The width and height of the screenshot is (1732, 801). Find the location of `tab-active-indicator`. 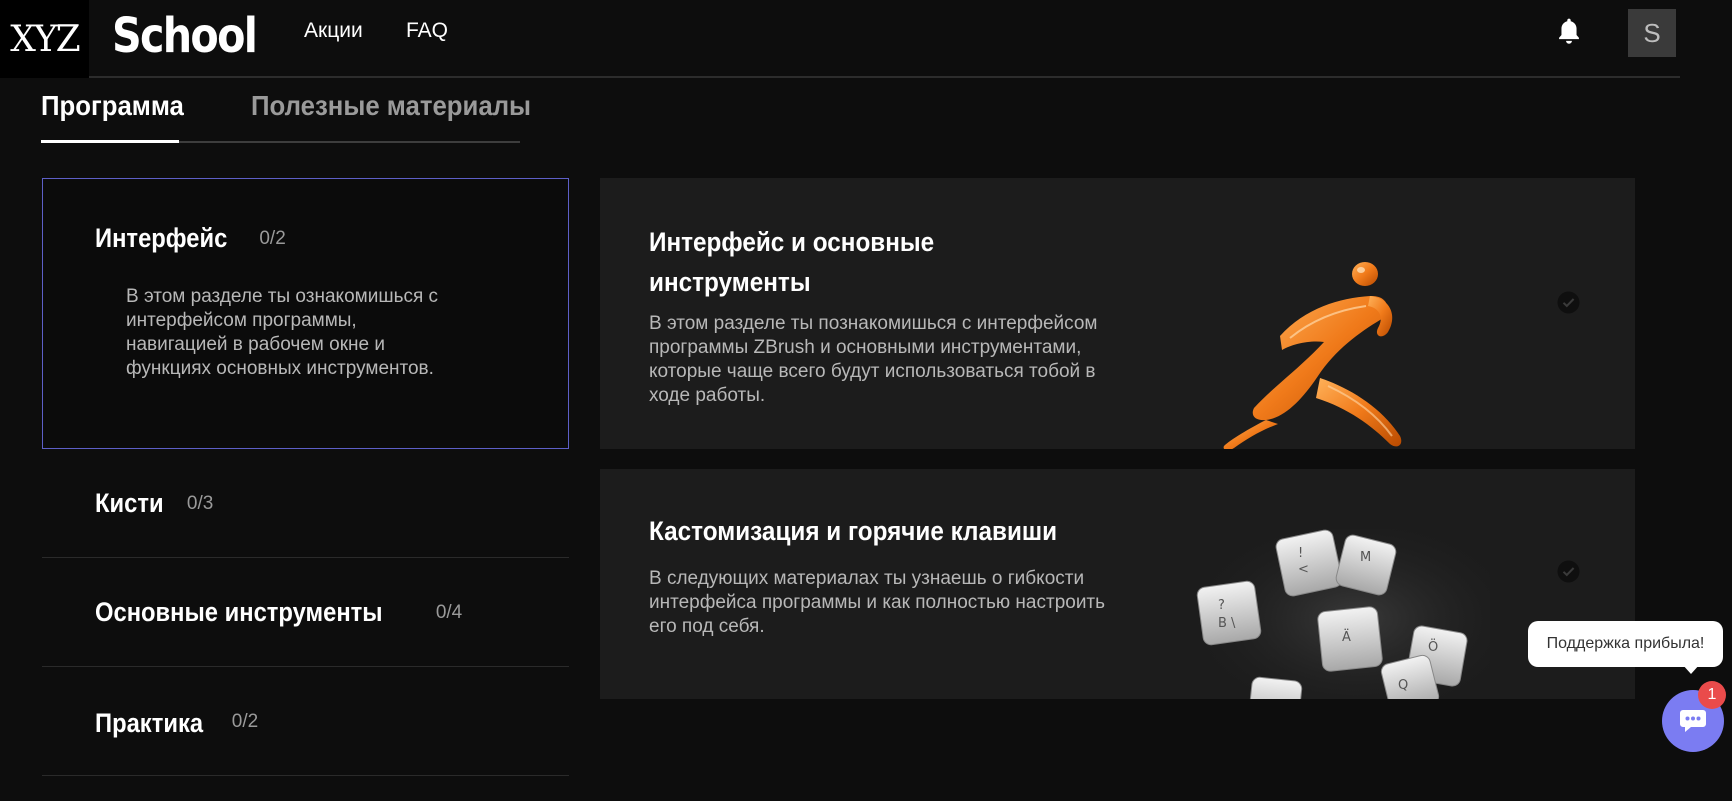

tab-active-indicator is located at coordinates (110, 141).